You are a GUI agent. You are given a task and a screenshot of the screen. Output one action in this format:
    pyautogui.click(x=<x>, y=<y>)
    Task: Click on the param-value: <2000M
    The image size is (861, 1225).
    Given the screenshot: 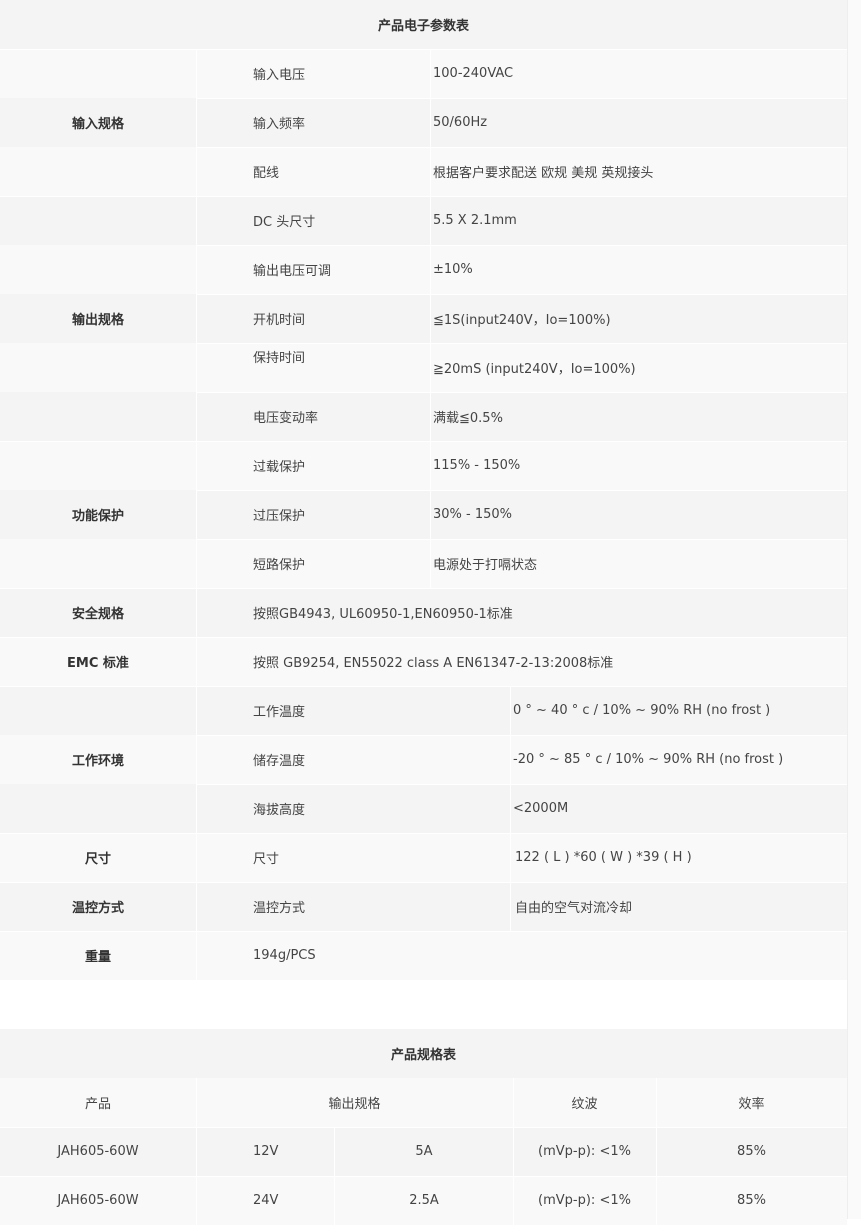 What is the action you would take?
    pyautogui.click(x=541, y=808)
    